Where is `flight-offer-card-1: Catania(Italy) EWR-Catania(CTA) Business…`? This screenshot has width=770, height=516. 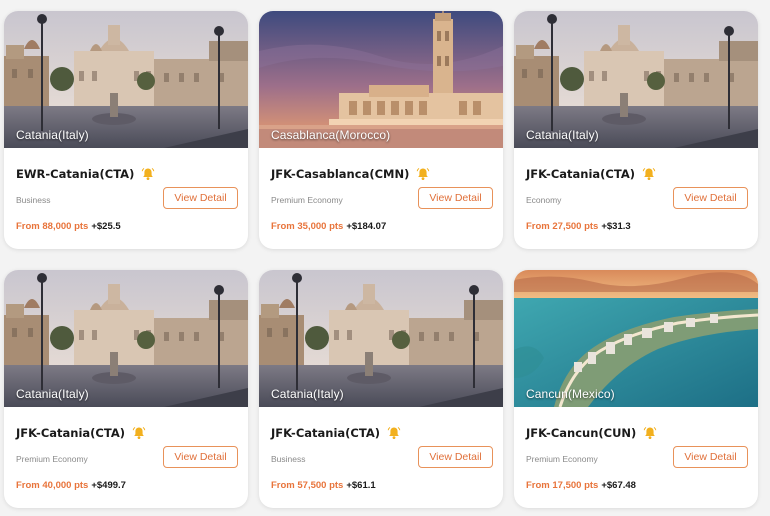 flight-offer-card-1: Catania(Italy) EWR-Catania(CTA) Business… is located at coordinates (126, 130).